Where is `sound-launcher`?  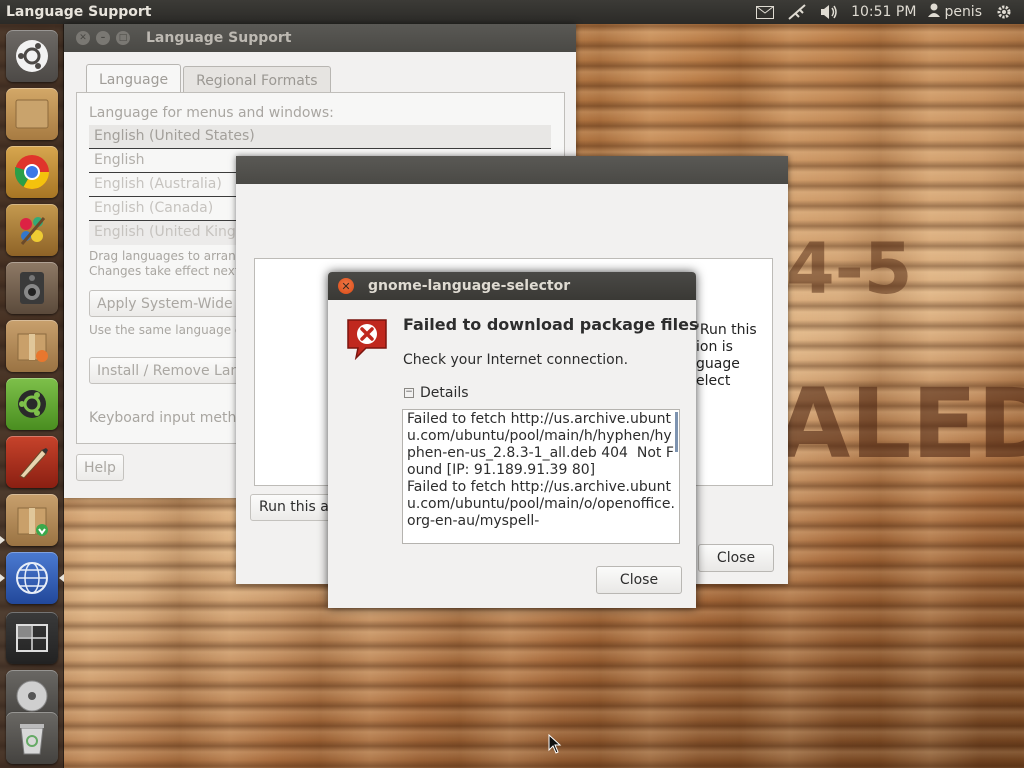
sound-launcher is located at coordinates (32, 288).